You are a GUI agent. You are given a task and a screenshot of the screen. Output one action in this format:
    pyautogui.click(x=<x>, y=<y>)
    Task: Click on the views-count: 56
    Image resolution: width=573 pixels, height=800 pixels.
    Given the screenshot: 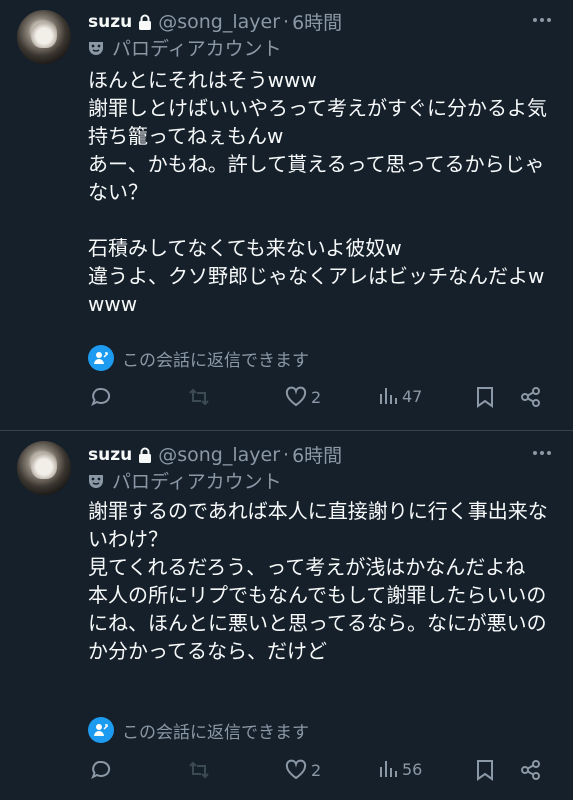 What is the action you would take?
    pyautogui.click(x=412, y=769)
    